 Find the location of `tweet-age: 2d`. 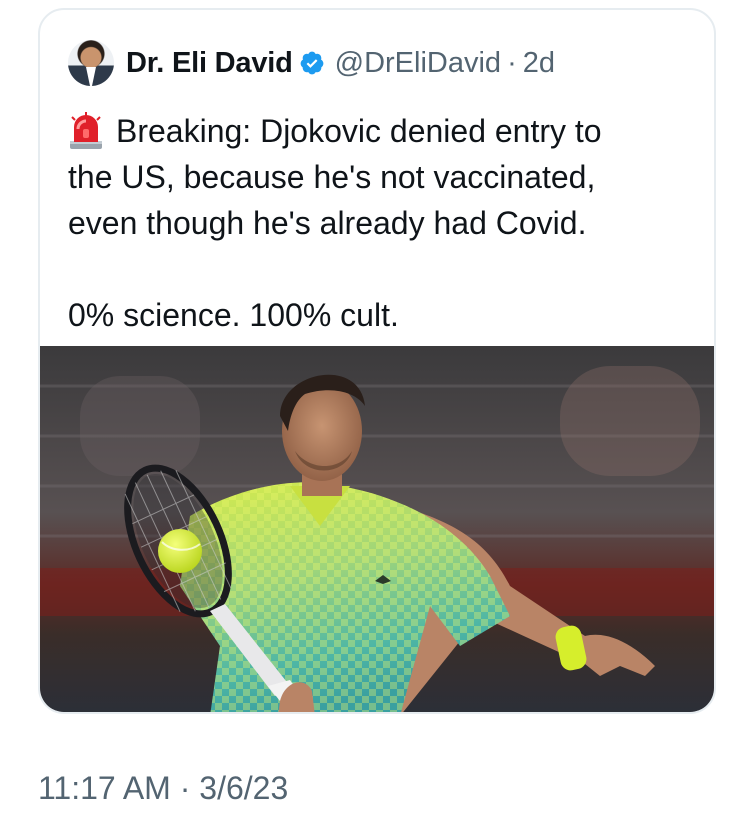

tweet-age: 2d is located at coordinates (539, 63).